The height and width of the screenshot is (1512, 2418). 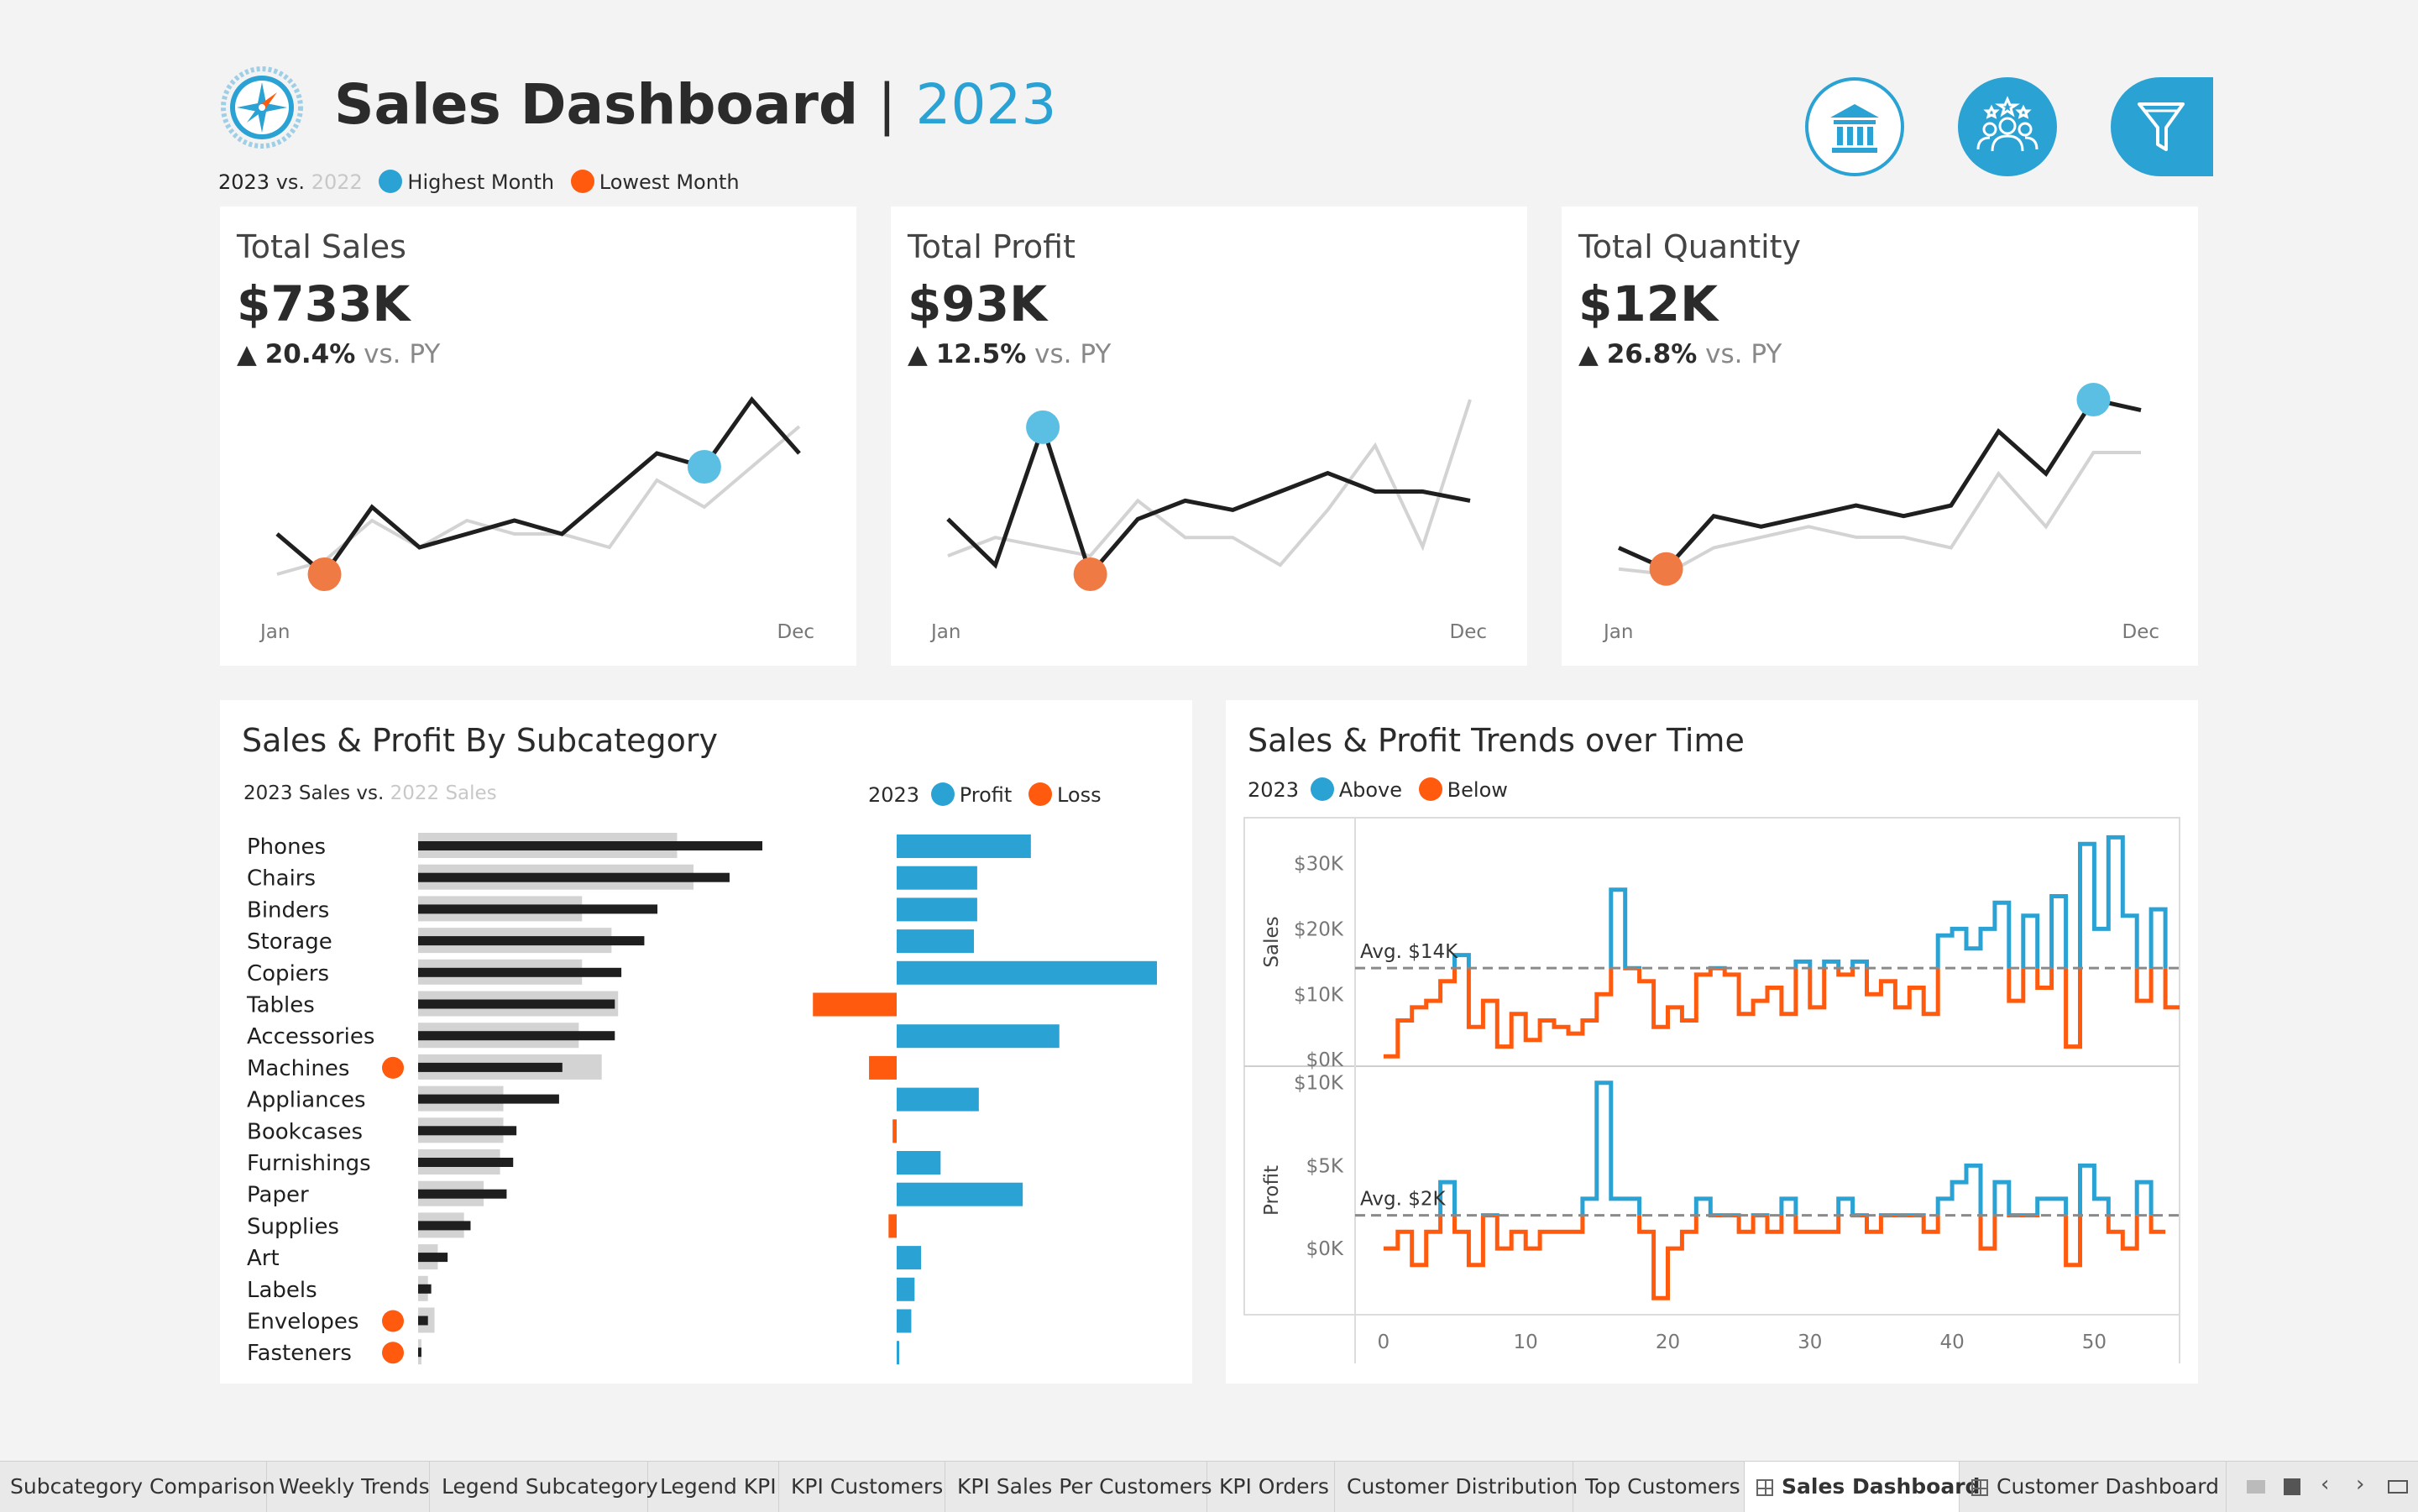 What do you see at coordinates (290, 182) in the screenshot?
I see `legend-vs: vs.` at bounding box center [290, 182].